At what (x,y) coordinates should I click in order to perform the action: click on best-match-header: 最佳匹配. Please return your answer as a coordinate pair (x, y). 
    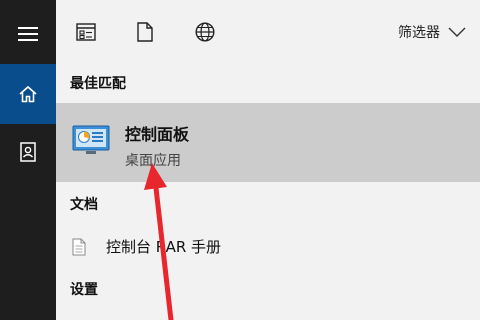
    Looking at the image, I should click on (98, 84).